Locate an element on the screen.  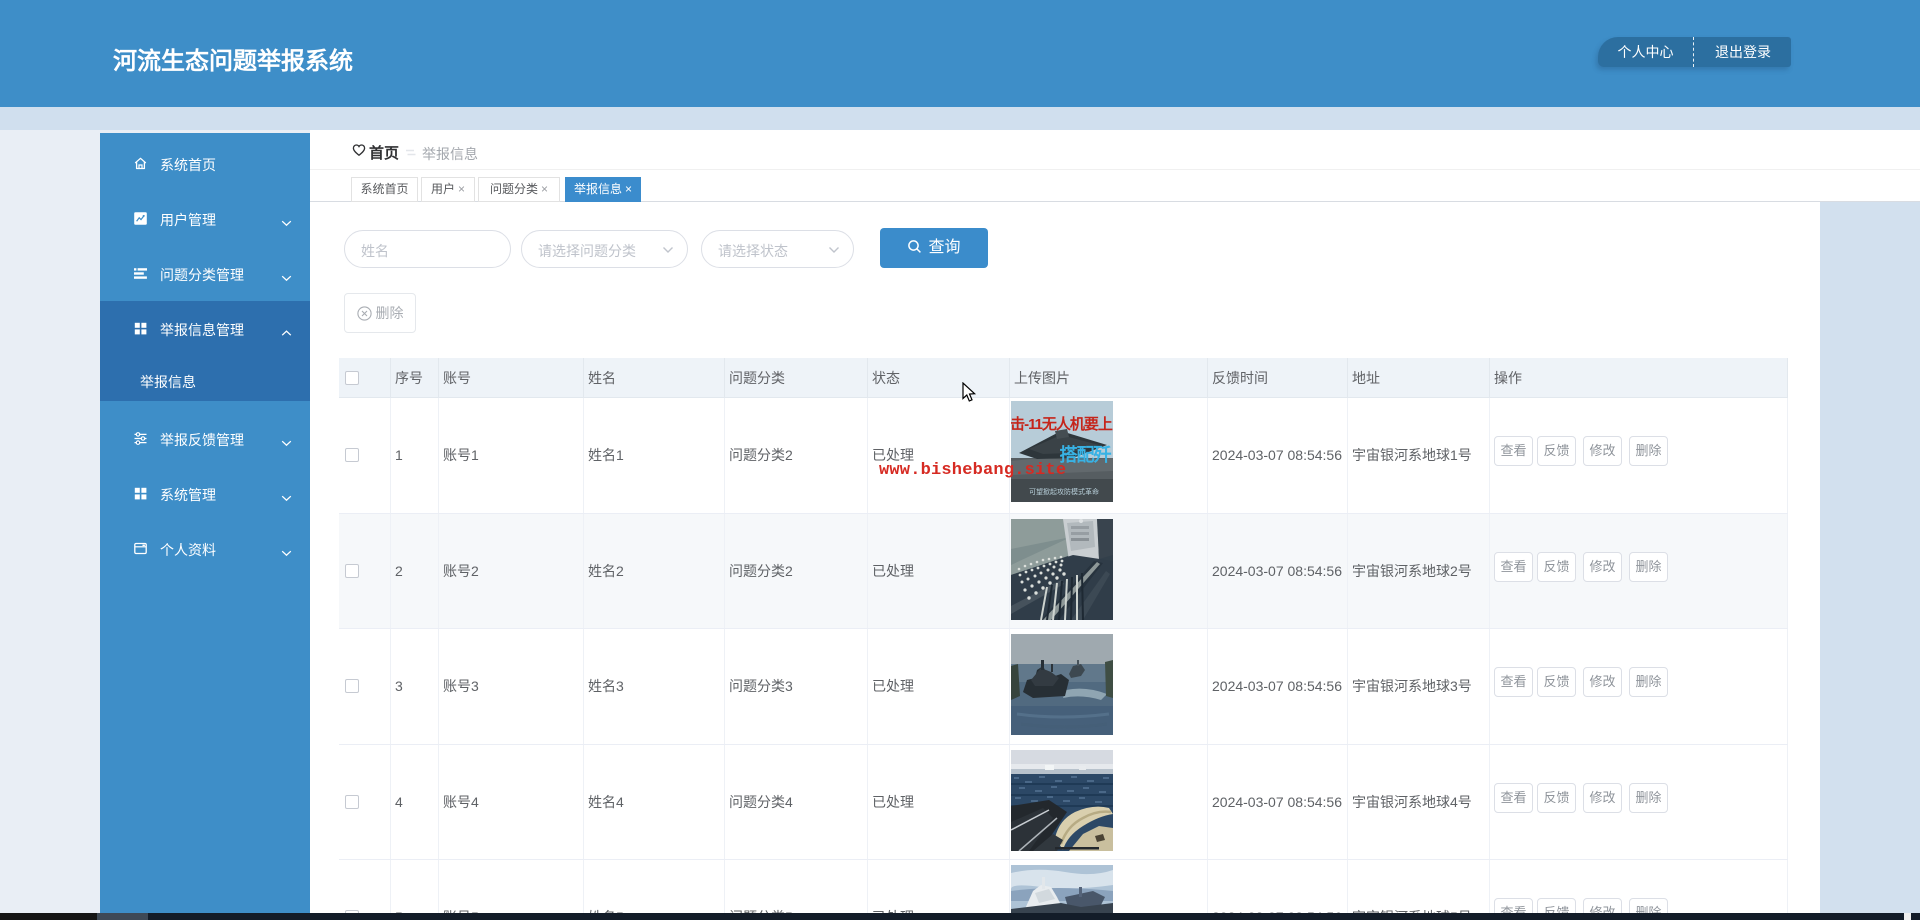
svg-text: 可望掀起攻防模式革命 is located at coordinates (1064, 491).